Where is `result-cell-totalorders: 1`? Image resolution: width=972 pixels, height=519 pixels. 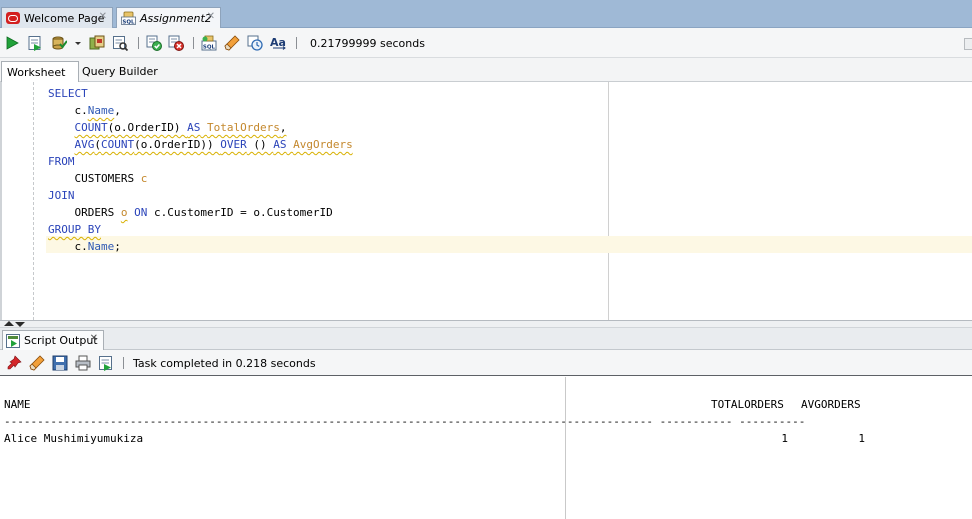 result-cell-totalorders: 1 is located at coordinates (784, 438).